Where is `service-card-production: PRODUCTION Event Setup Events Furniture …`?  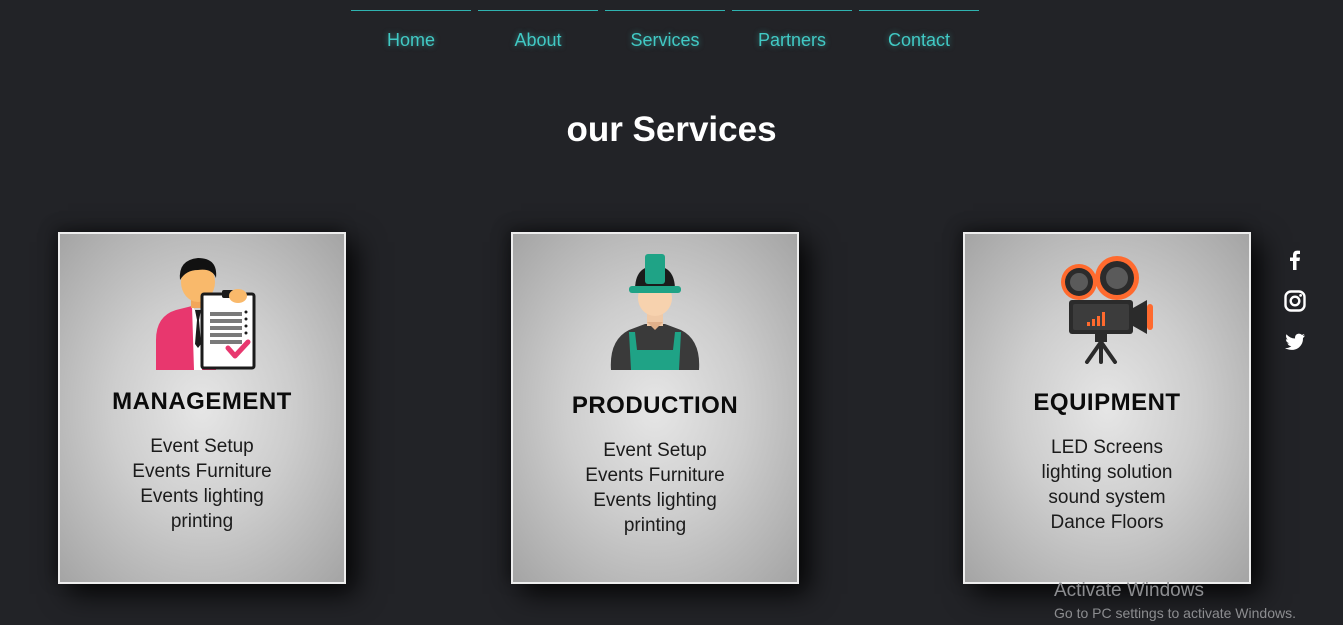
service-card-production: PRODUCTION Event Setup Events Furniture … is located at coordinates (655, 408).